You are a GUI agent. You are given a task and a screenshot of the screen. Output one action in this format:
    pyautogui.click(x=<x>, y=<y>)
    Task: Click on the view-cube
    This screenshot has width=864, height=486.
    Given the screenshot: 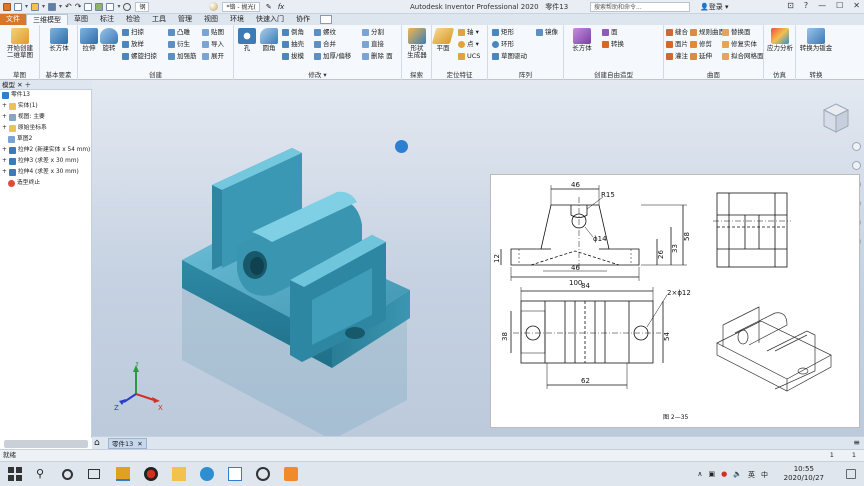 What is the action you would take?
    pyautogui.click(x=836, y=119)
    